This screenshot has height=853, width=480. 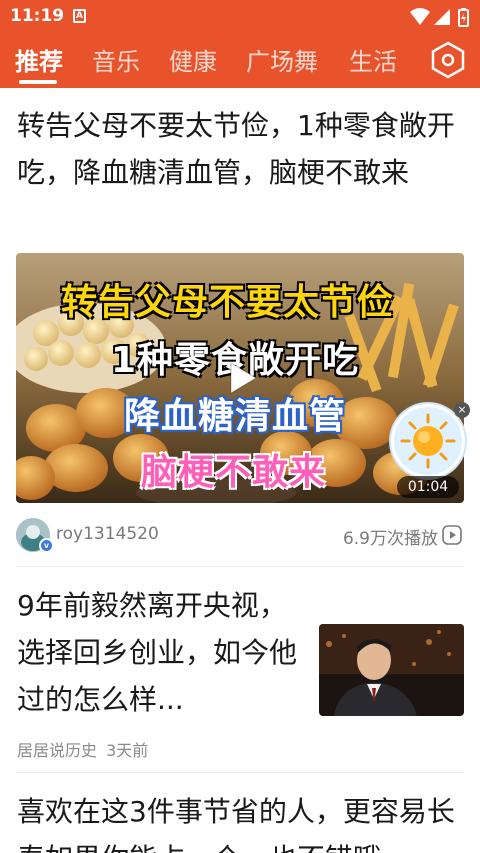 I want to click on article-meta: 居居说历史 3天前, so click(x=84, y=749).